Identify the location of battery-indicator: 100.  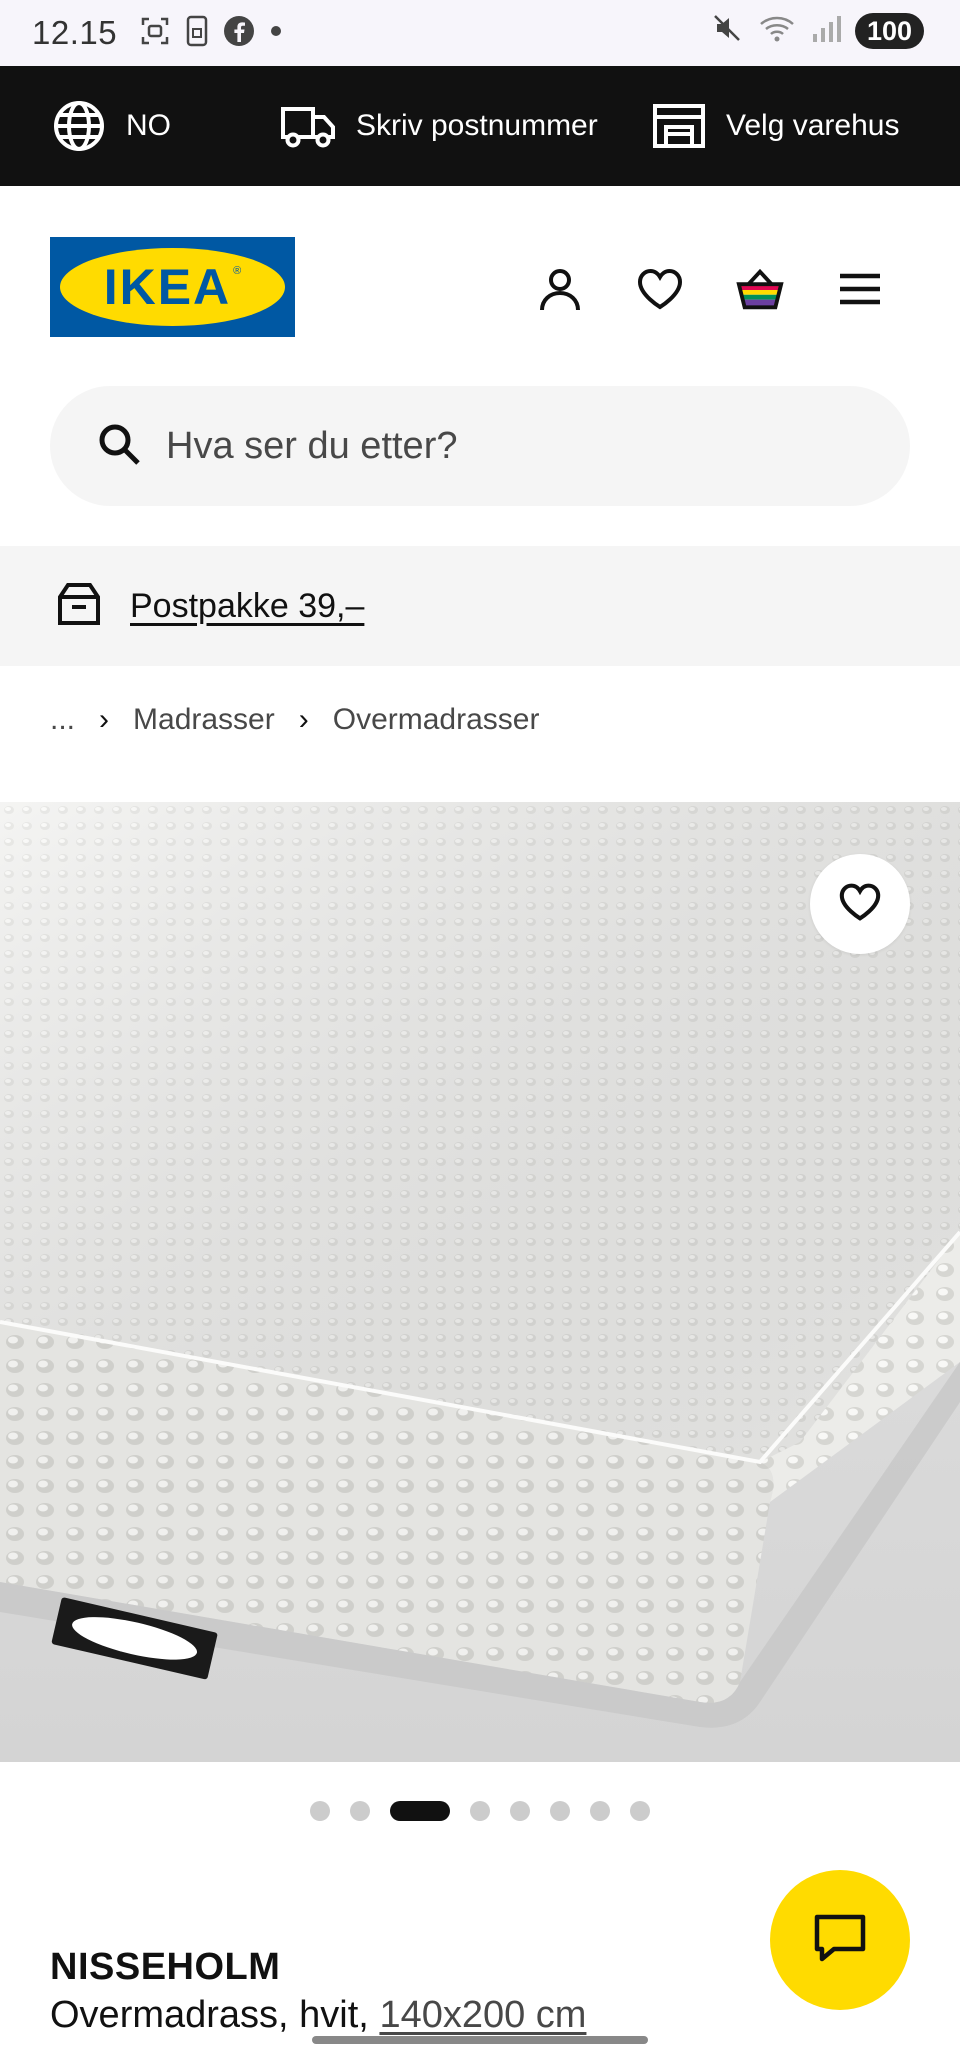
(889, 30).